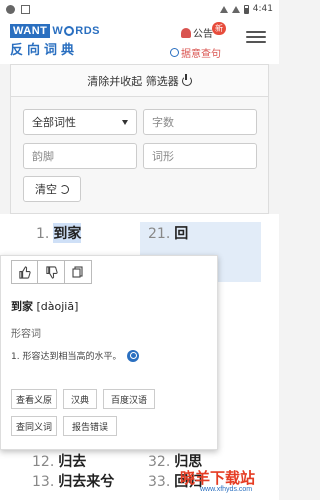 Image resolution: width=320 pixels, height=500 pixels. I want to click on search-definition-icon, so click(133, 355).